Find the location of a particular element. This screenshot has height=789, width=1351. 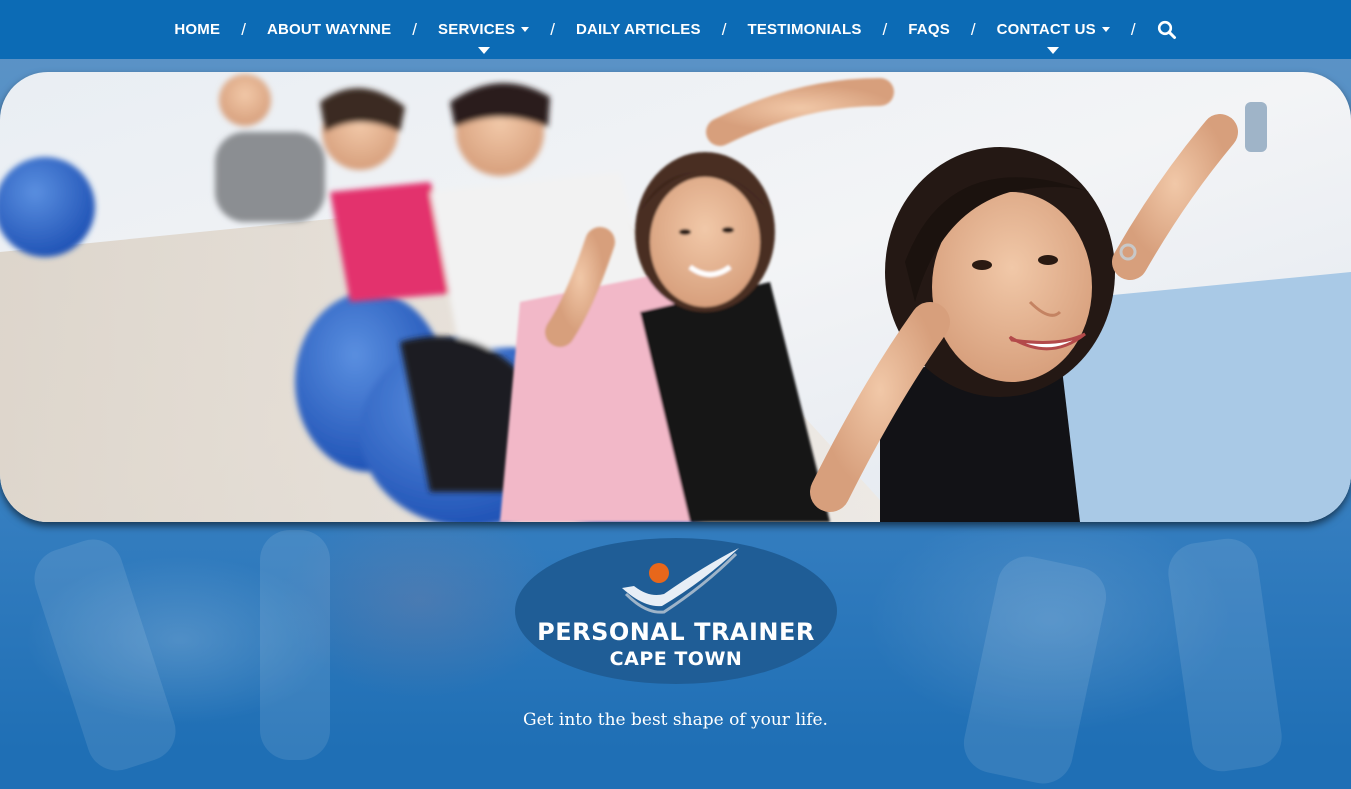

nav-about-label: ABOUT WAYNNE is located at coordinates (329, 29).